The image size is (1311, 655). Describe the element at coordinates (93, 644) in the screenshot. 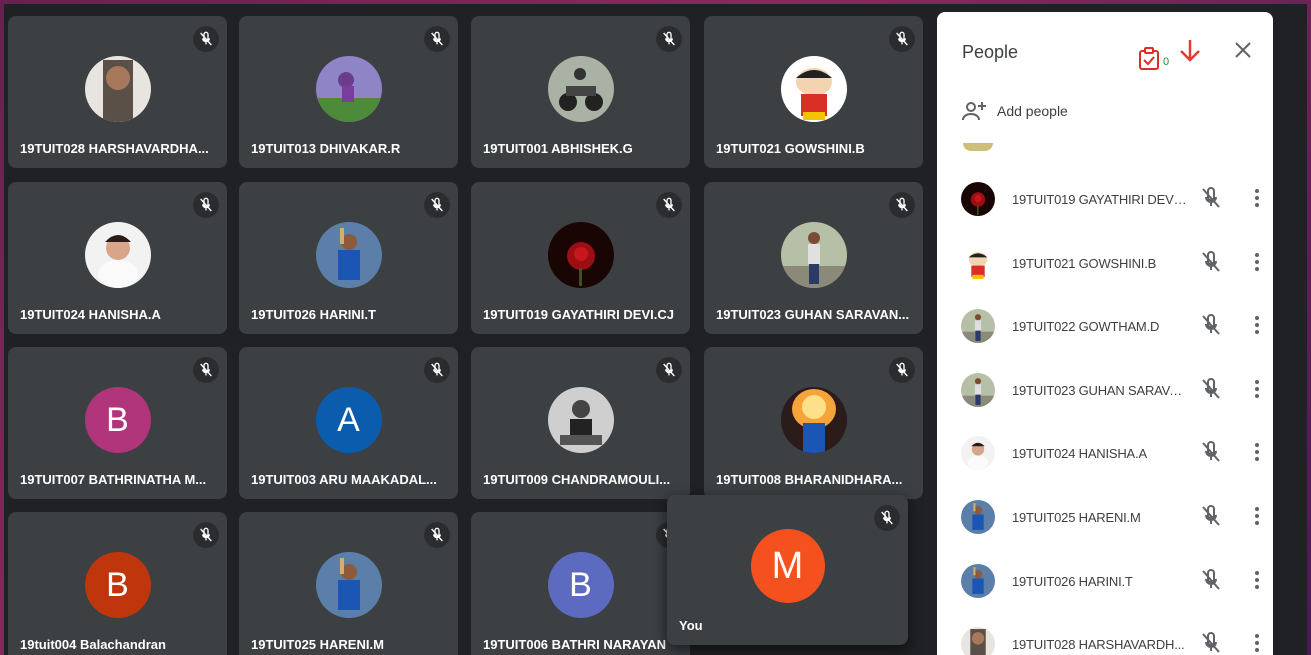

I see `participant-name: 19tuit004 Balachandran` at that location.